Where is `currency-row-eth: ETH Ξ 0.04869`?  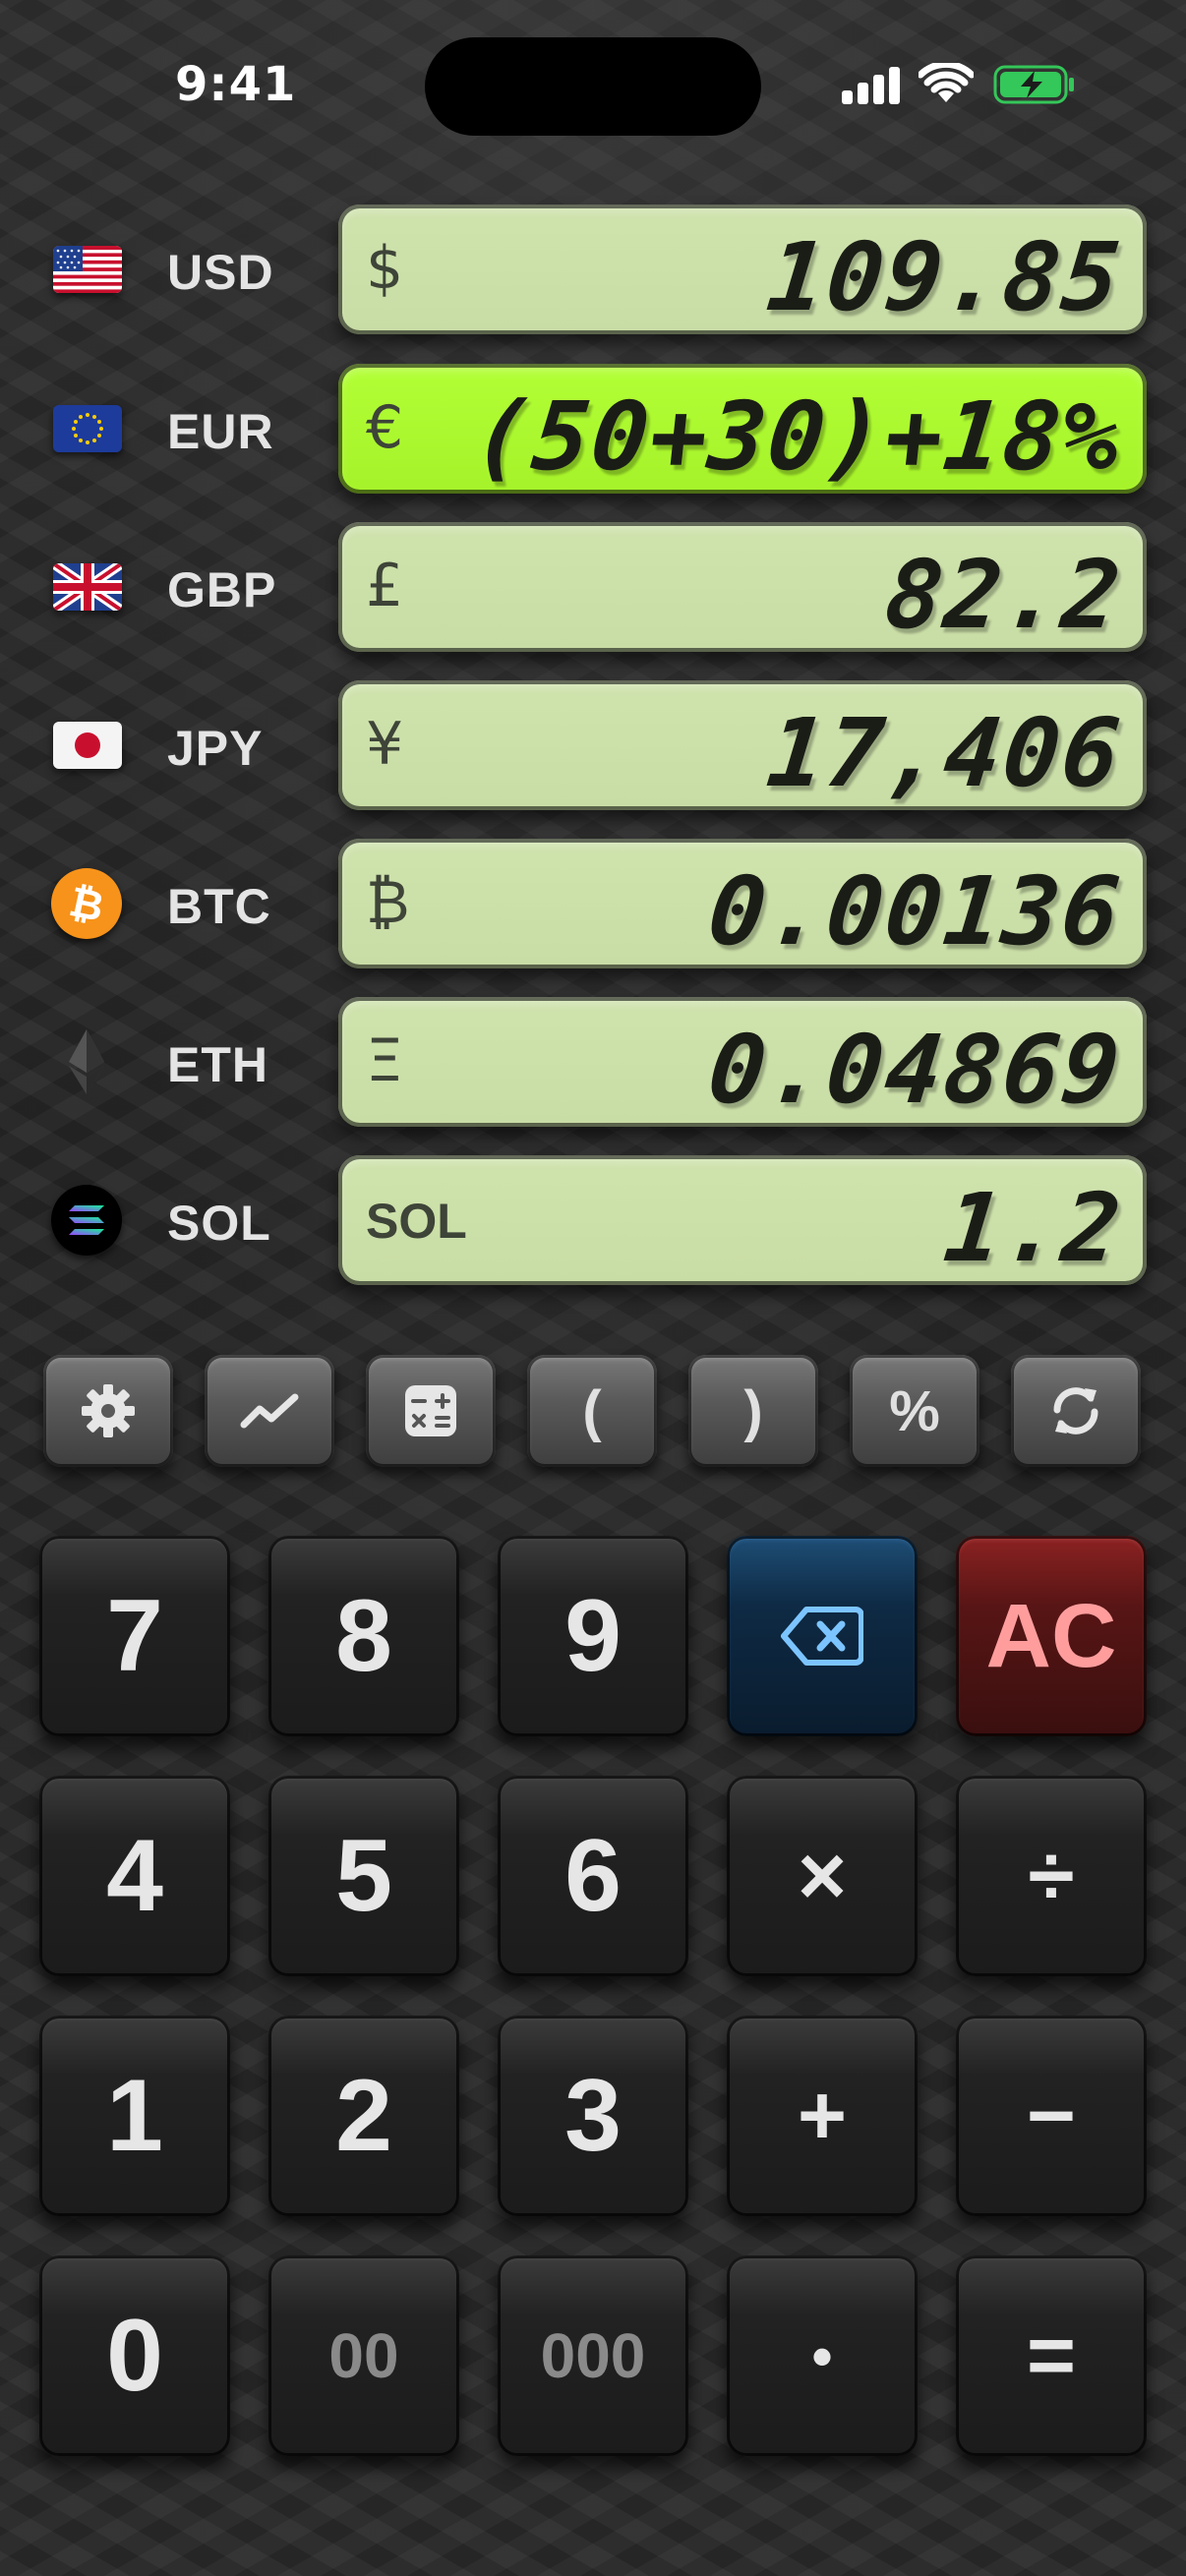
currency-row-eth: ETH Ξ 0.04869 is located at coordinates (593, 1062).